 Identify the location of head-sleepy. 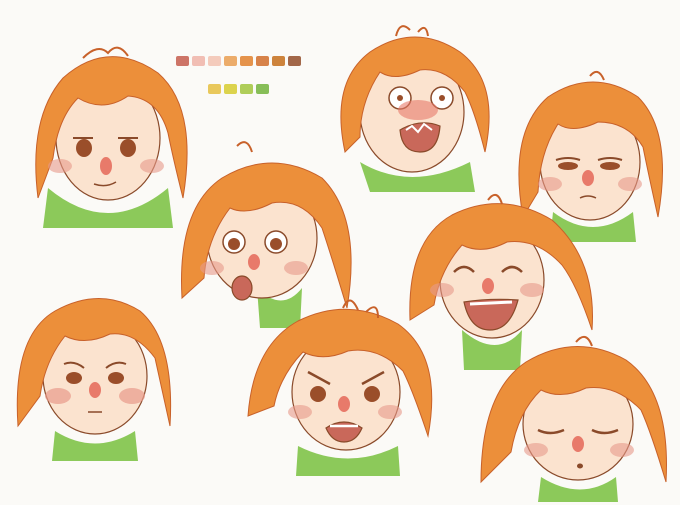
(576, 417).